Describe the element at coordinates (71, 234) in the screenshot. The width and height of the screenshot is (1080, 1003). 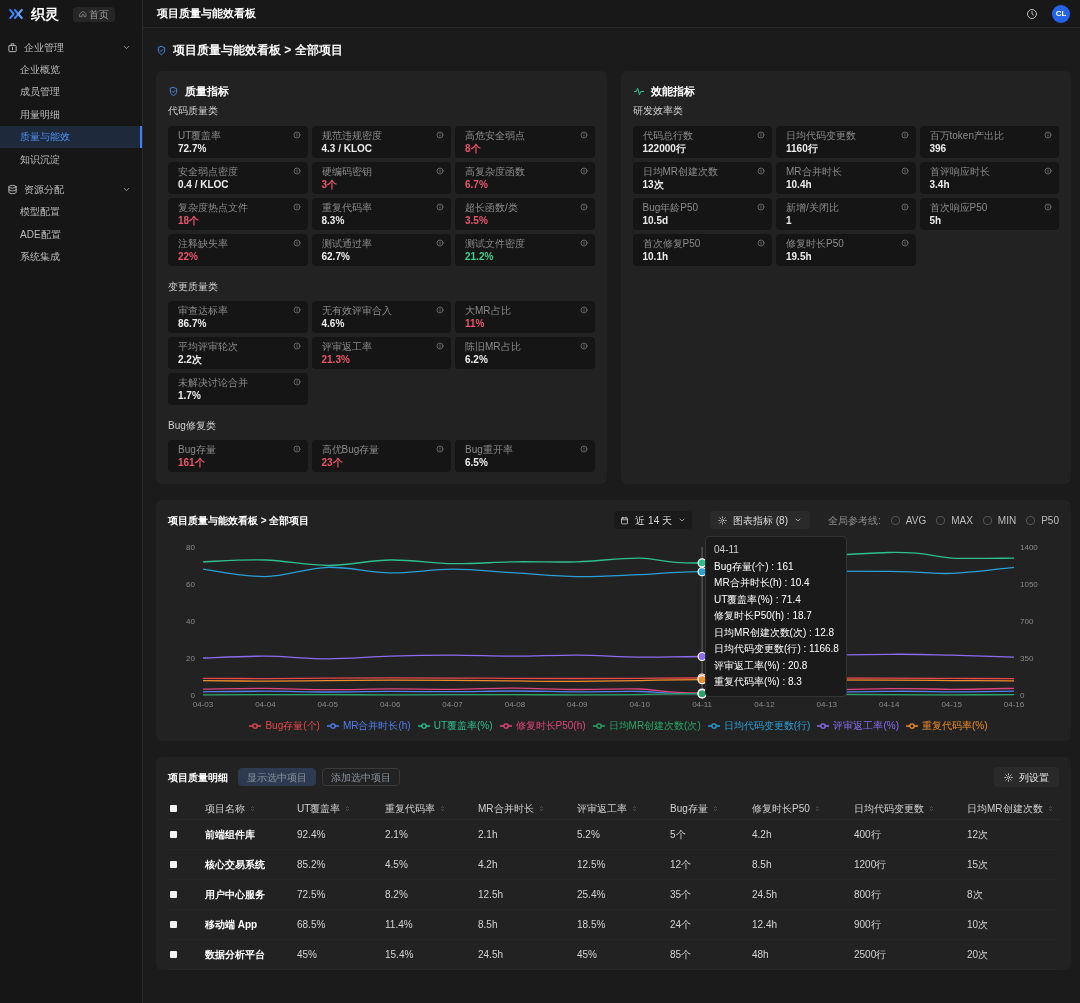
I see `nav-item: ADE配置` at that location.